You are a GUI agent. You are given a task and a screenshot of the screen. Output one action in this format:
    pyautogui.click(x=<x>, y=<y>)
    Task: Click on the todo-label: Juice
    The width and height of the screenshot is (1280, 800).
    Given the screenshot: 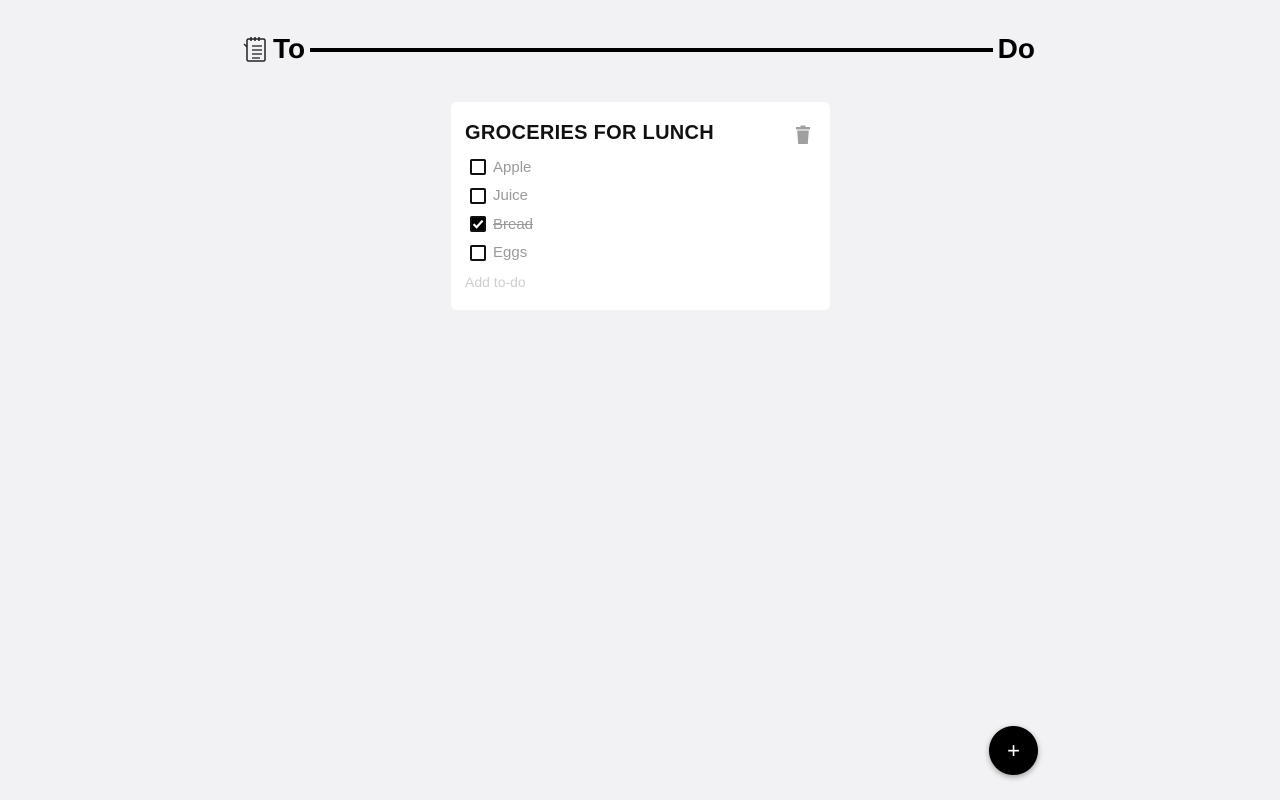 What is the action you would take?
    pyautogui.click(x=511, y=196)
    